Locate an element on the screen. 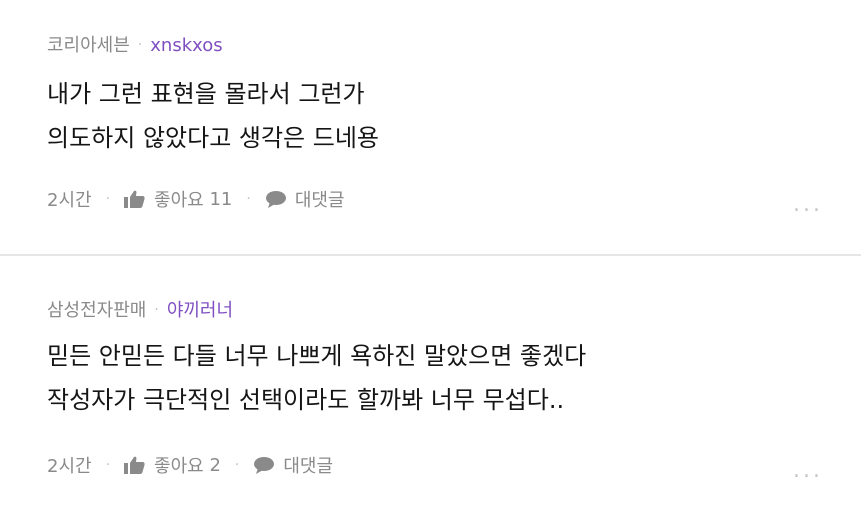  company-name: 코리아세븐 is located at coordinates (88, 45).